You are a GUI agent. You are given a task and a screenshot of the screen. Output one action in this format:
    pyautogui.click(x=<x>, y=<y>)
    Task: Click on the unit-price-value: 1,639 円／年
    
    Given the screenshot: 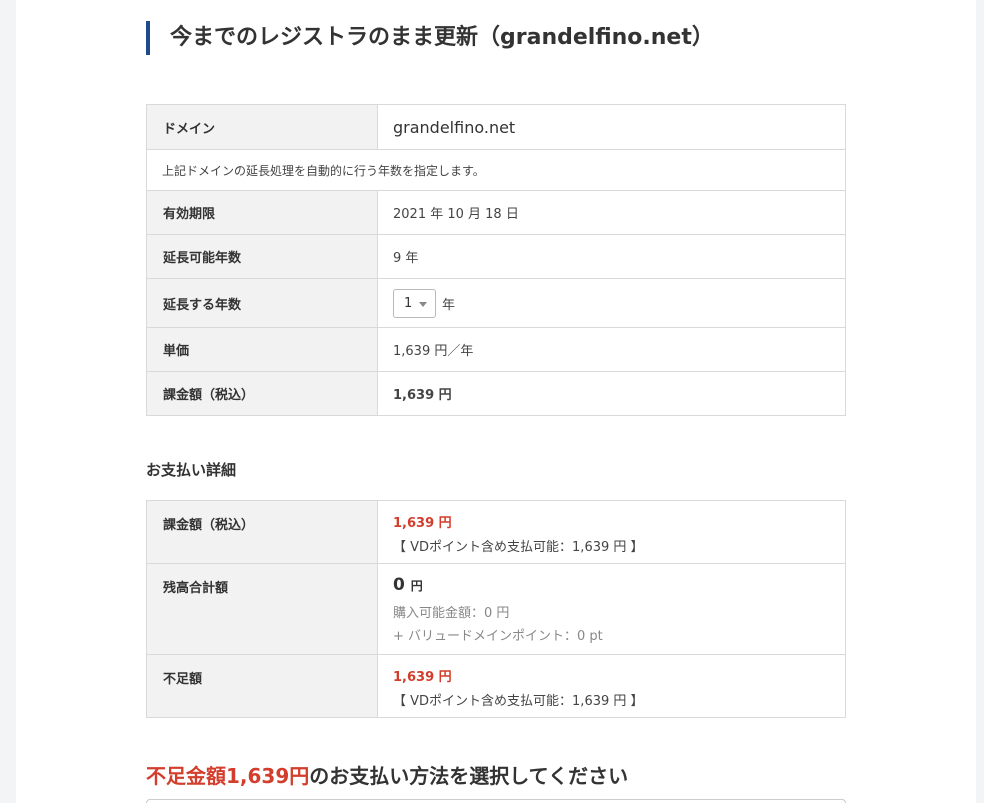 What is the action you would take?
    pyautogui.click(x=611, y=349)
    